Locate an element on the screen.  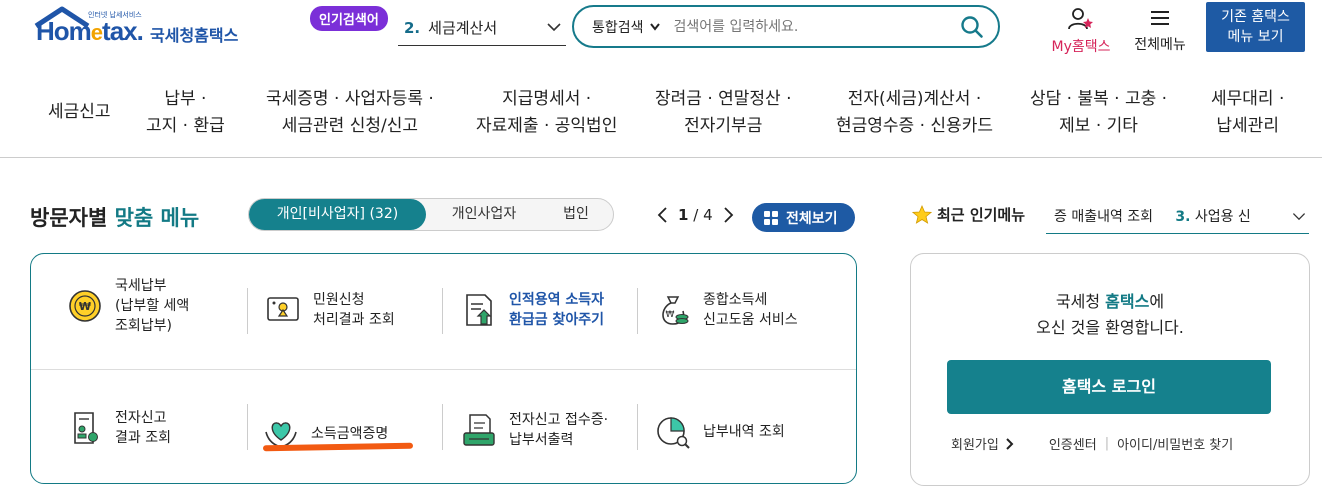
gnb-e-invoice: 전자(세금)계산서 · 현금영수증 · 신용카드 is located at coordinates (914, 113).